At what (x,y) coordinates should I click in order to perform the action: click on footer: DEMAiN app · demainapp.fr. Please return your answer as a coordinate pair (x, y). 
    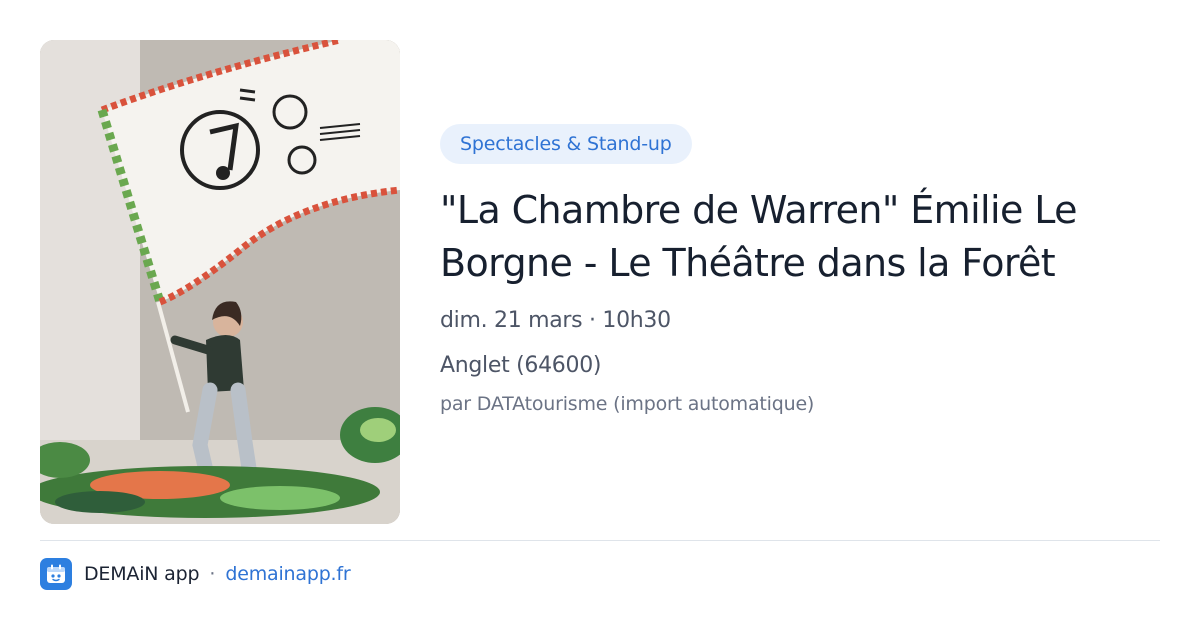
    Looking at the image, I should click on (195, 574).